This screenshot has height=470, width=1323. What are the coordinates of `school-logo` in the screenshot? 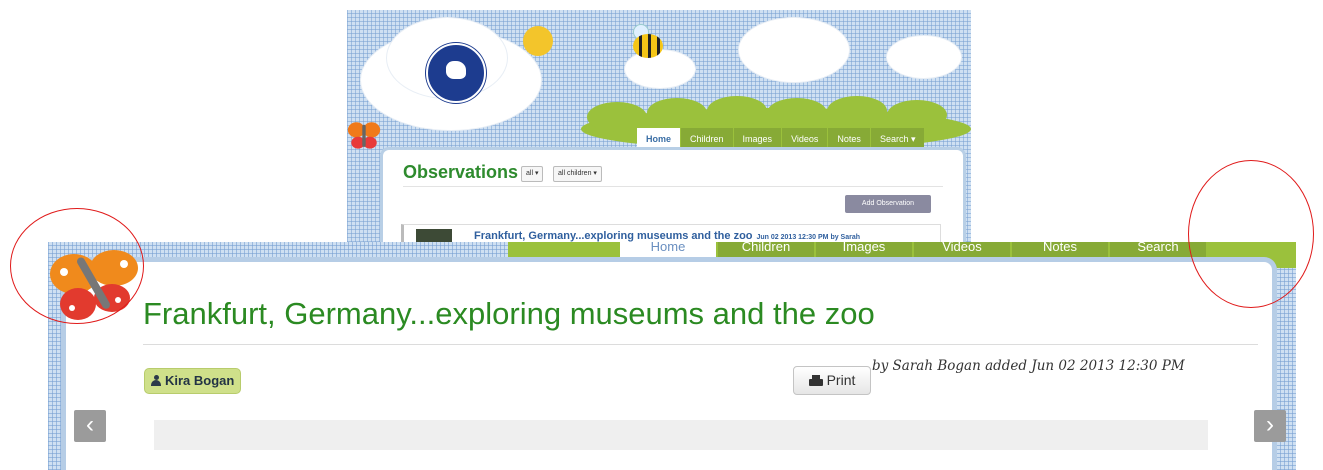 It's located at (456, 73).